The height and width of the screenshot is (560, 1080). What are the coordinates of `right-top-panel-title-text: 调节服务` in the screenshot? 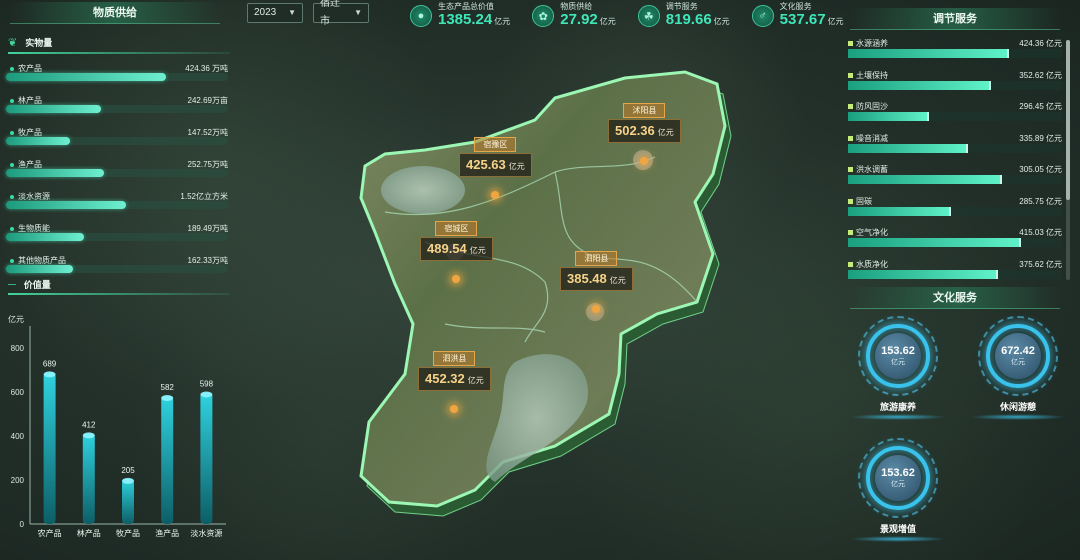 It's located at (955, 19).